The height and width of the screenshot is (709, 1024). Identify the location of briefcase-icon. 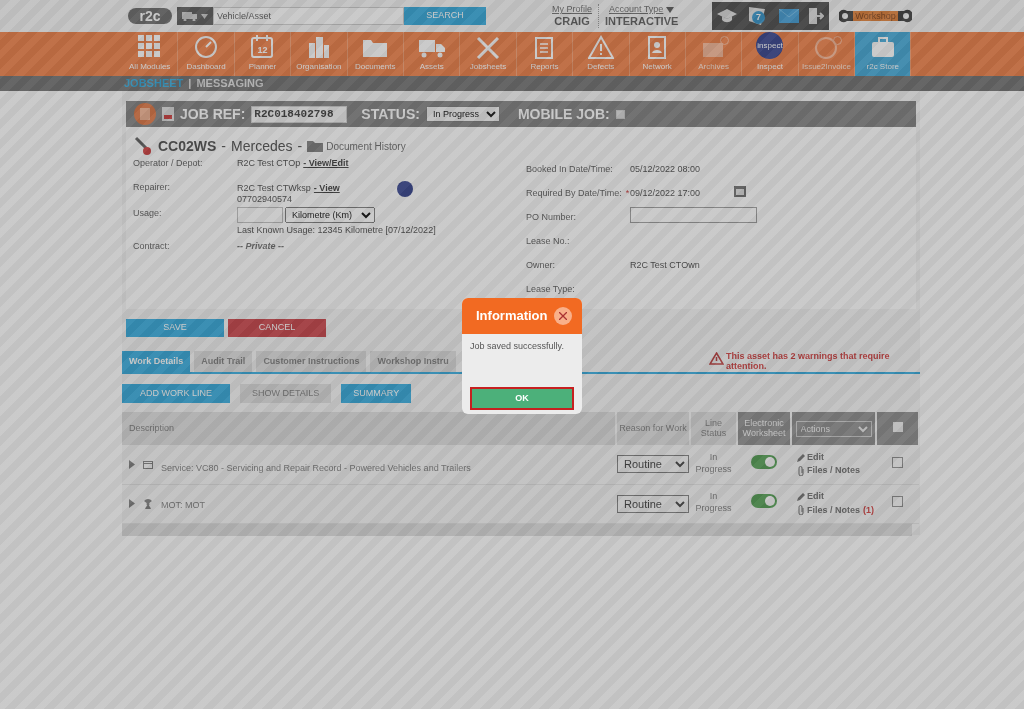
(882, 47).